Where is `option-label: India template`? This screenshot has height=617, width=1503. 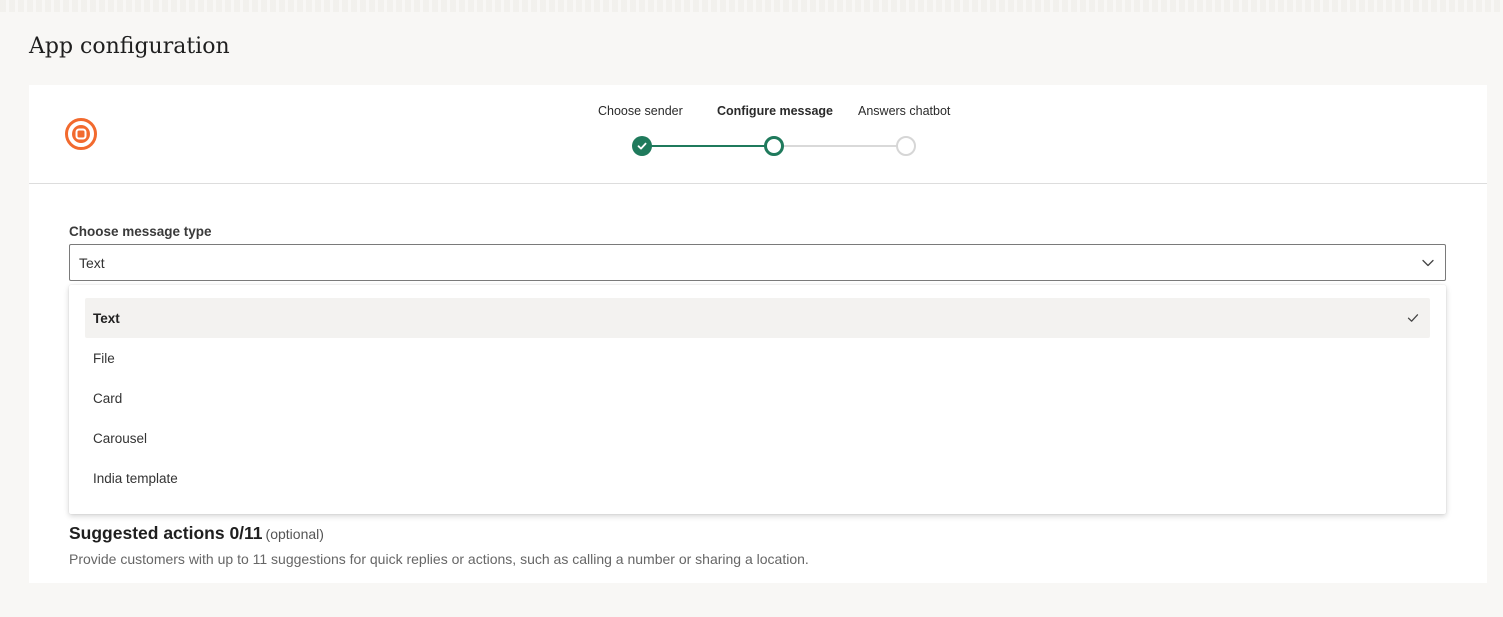 option-label: India template is located at coordinates (135, 478).